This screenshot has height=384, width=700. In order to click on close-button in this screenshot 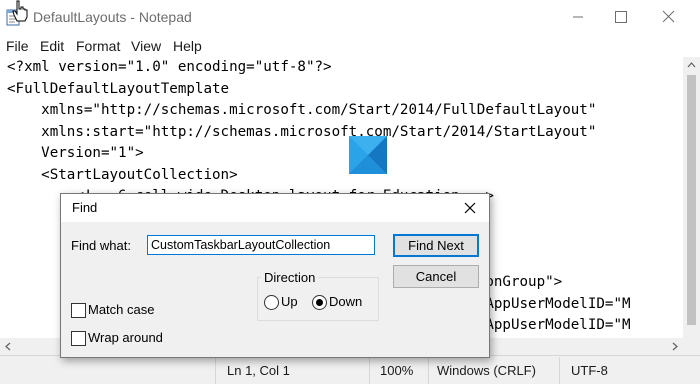, I will do `click(669, 17)`.